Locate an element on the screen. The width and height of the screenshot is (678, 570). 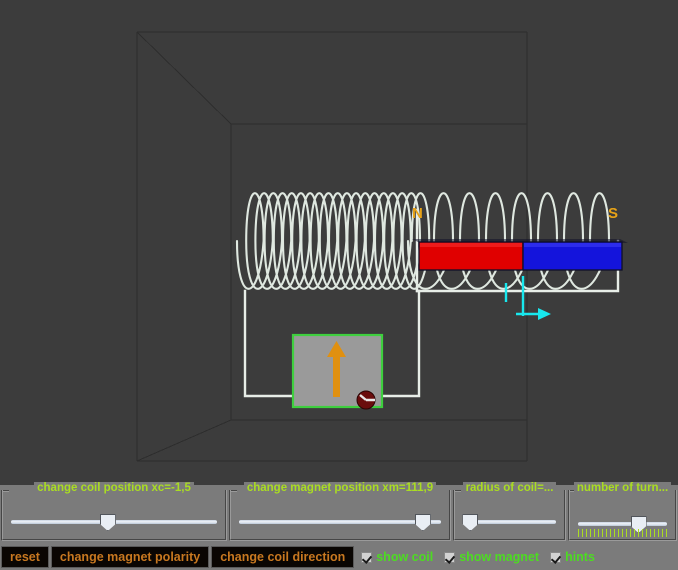
slider-change-magnet-position: change magnet position xm=111,9 is located at coordinates (340, 511).